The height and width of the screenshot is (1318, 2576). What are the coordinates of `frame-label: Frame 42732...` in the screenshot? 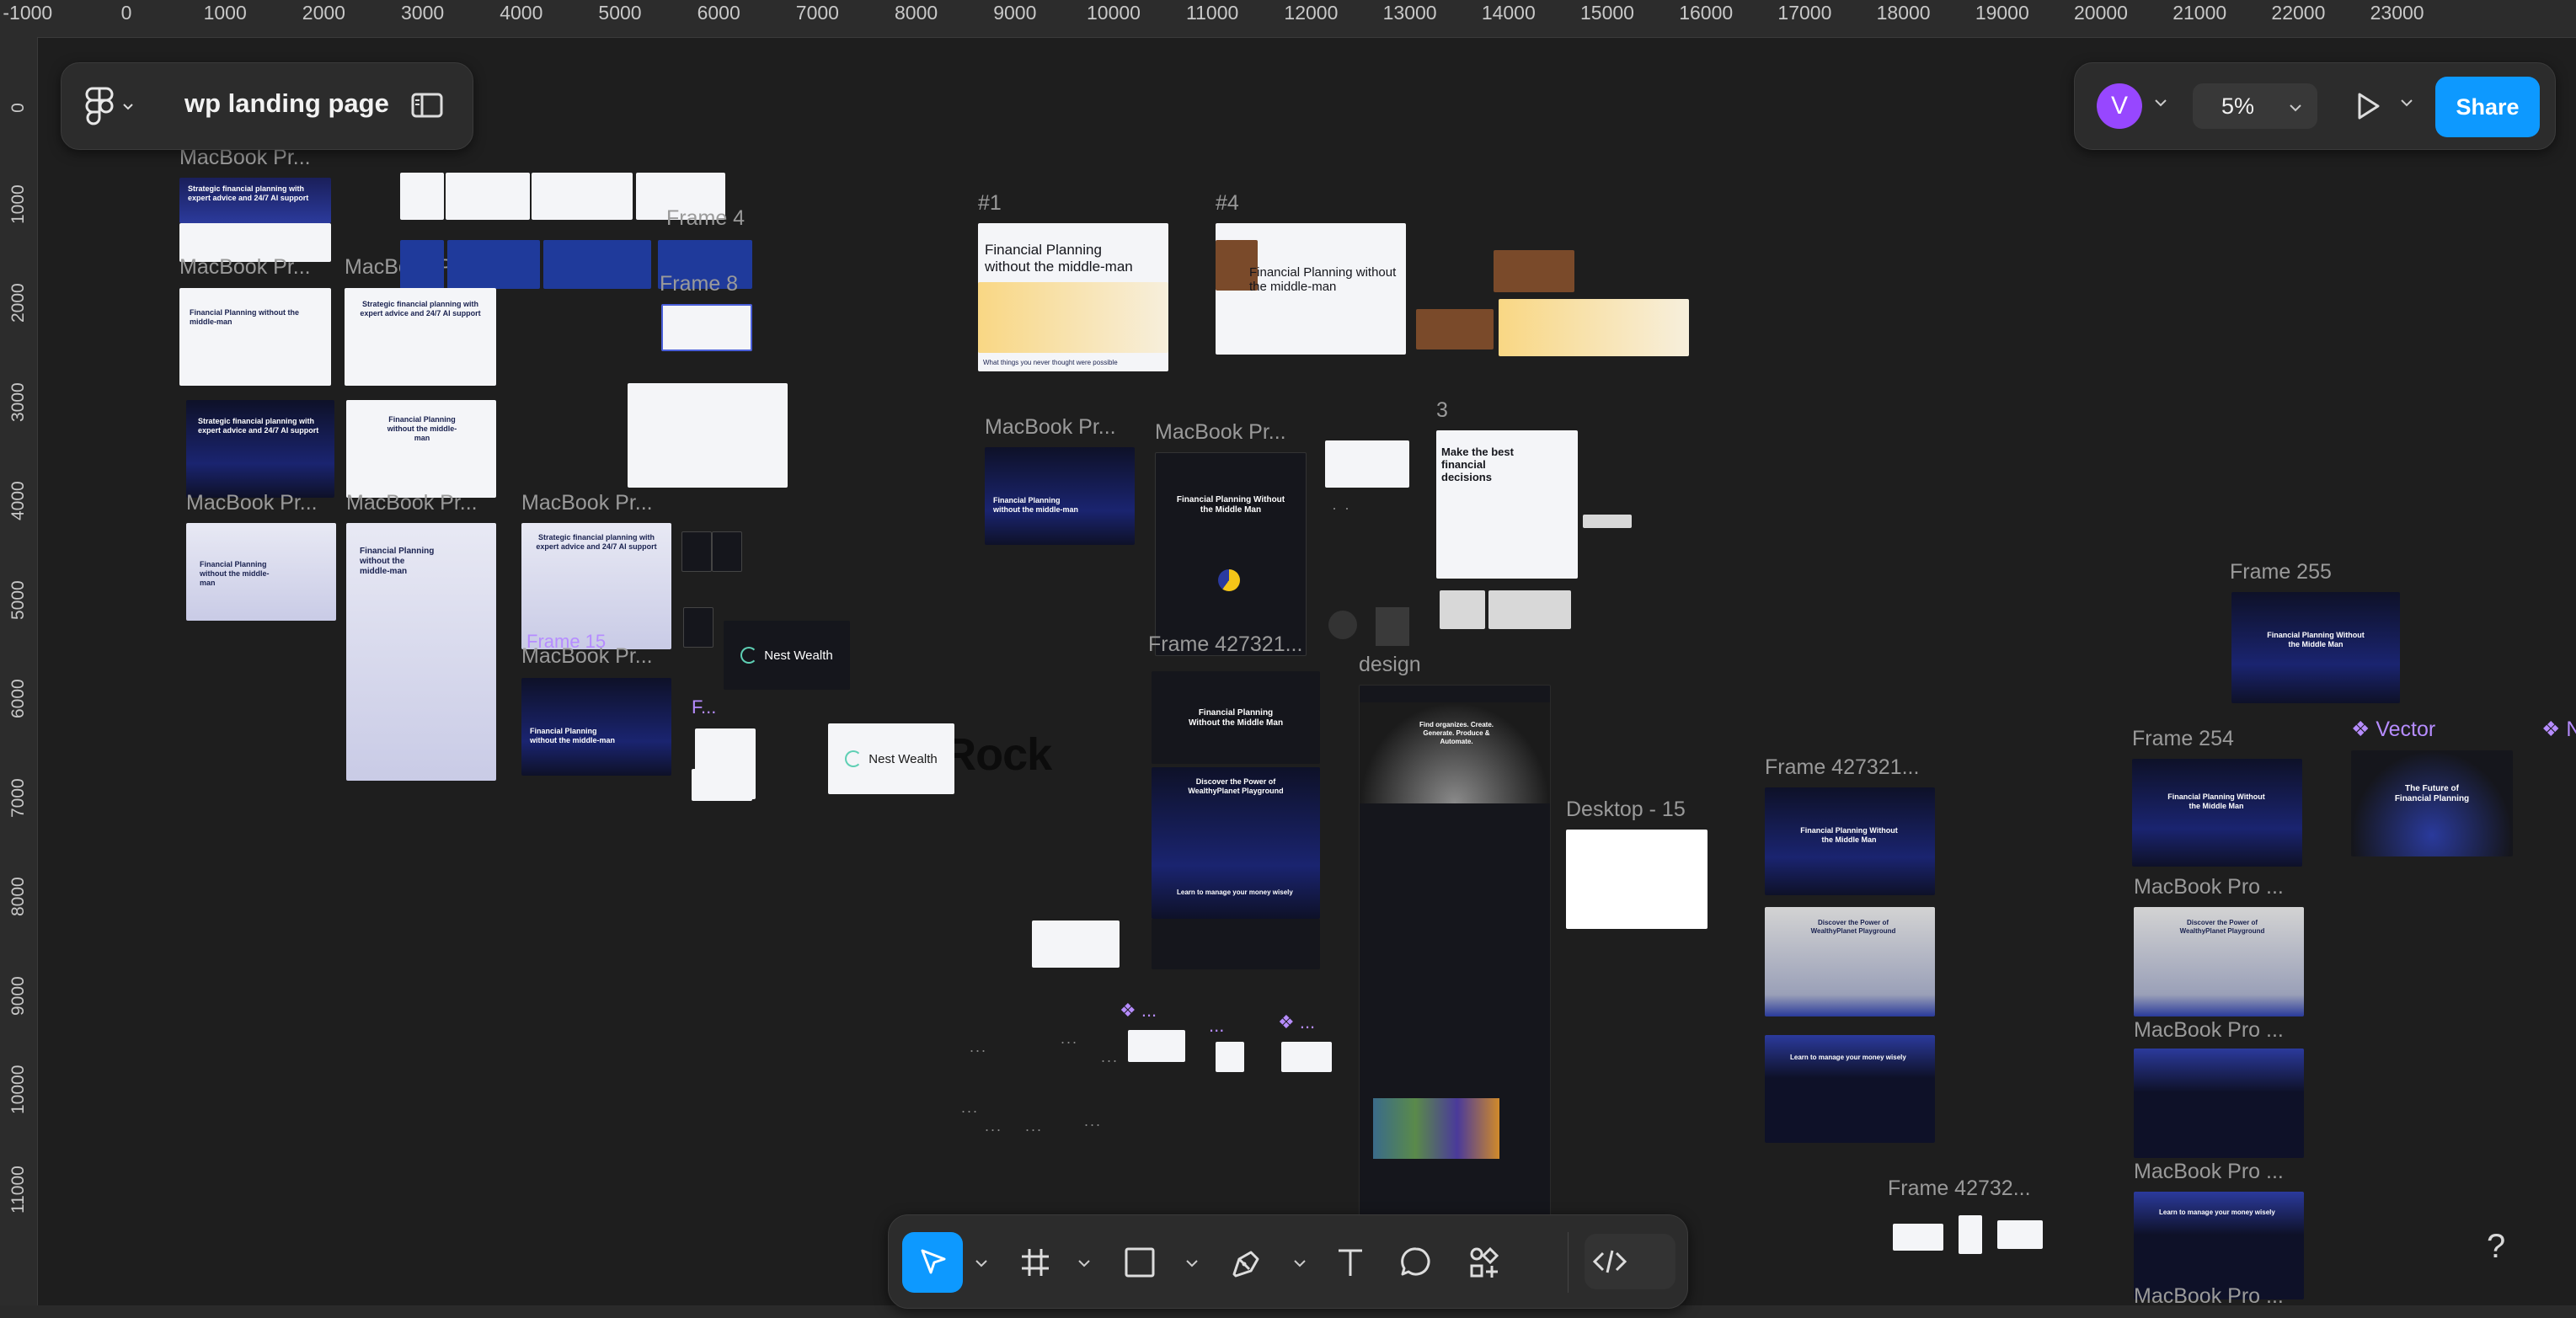 It's located at (1959, 1189).